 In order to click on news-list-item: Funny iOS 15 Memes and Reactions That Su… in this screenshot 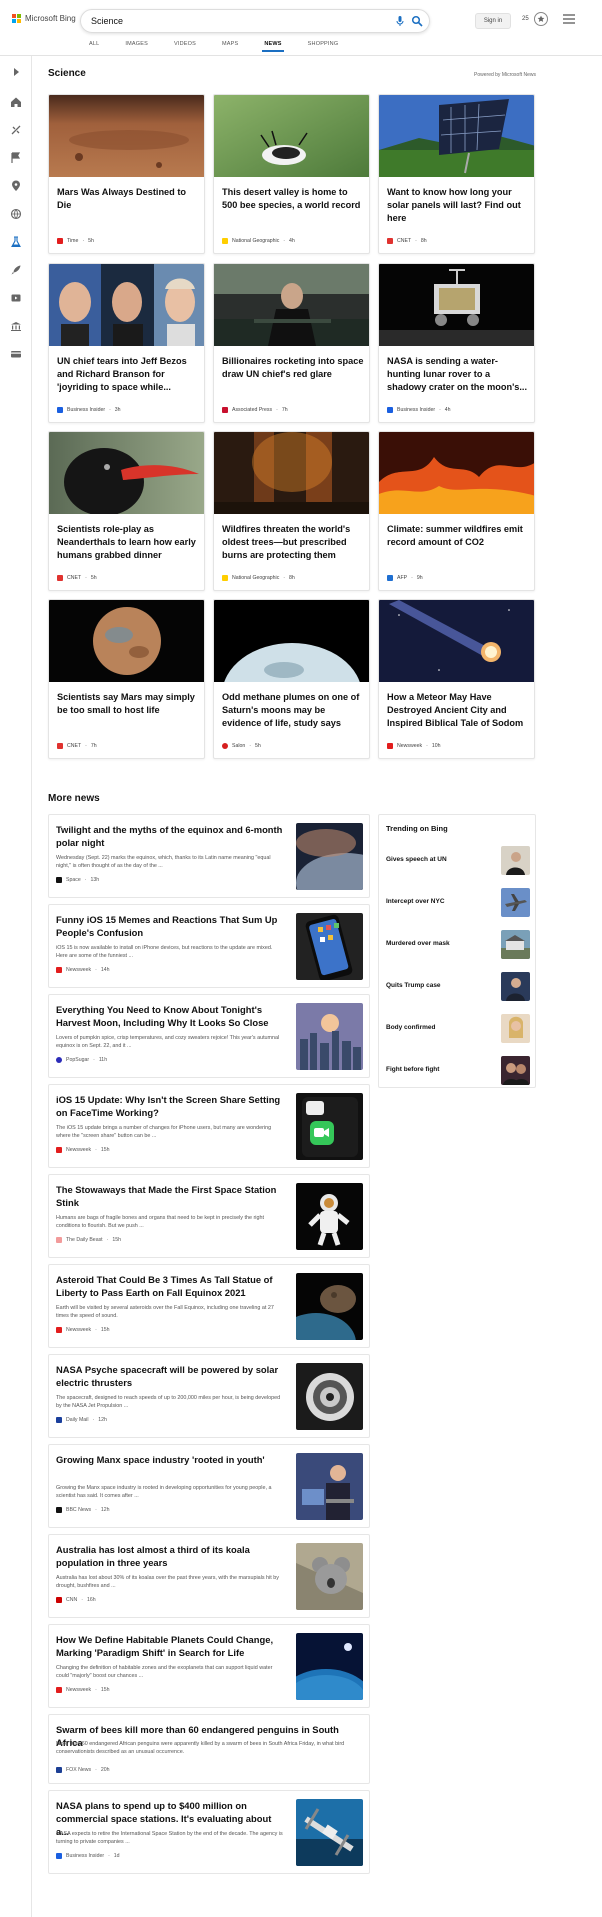, I will do `click(209, 946)`.